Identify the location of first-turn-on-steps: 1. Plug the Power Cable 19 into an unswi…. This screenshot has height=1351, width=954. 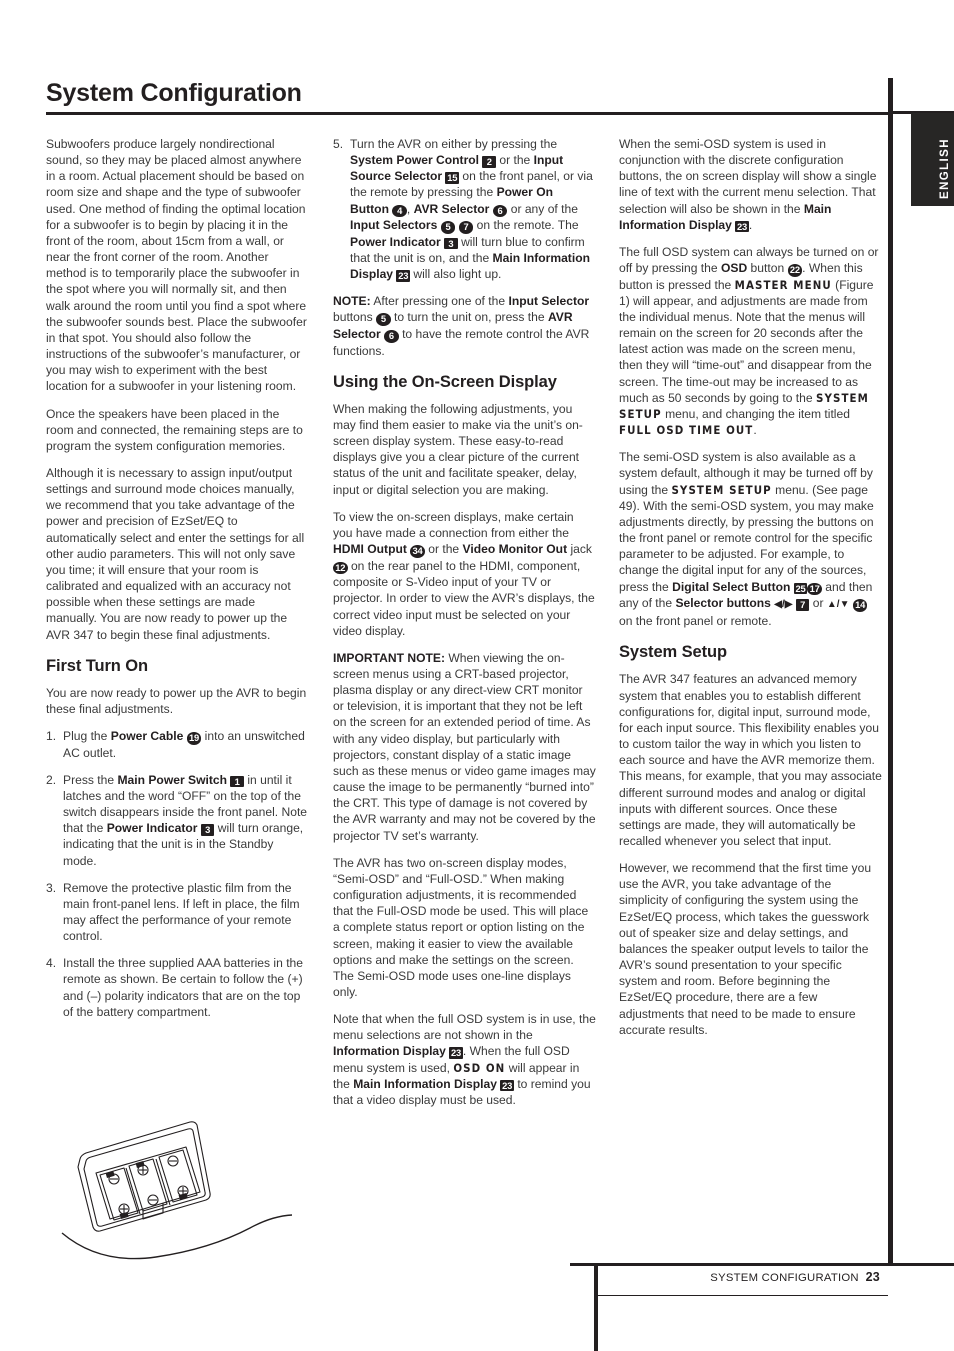
(177, 874).